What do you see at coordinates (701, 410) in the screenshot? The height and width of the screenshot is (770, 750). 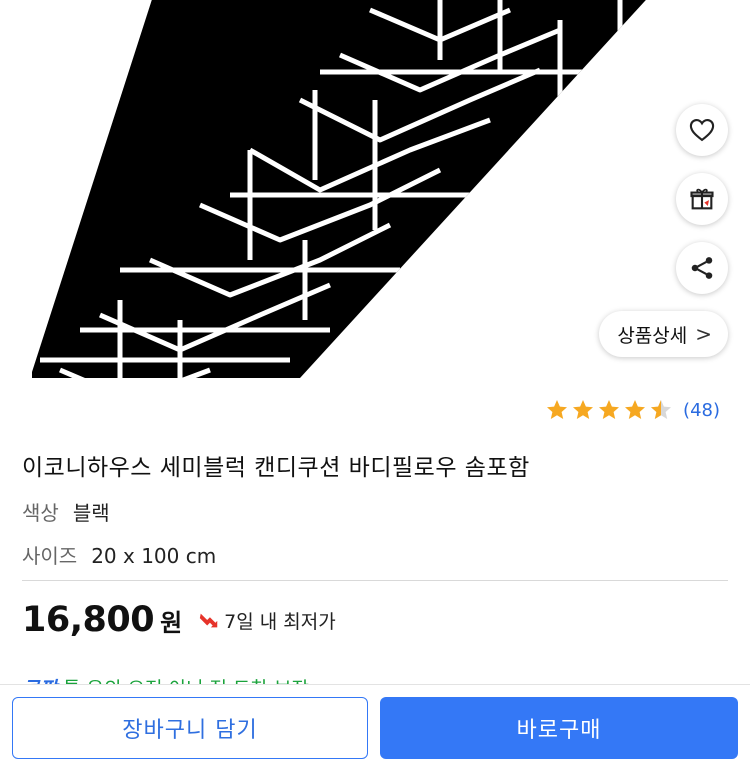 I see `review-count: (48)` at bounding box center [701, 410].